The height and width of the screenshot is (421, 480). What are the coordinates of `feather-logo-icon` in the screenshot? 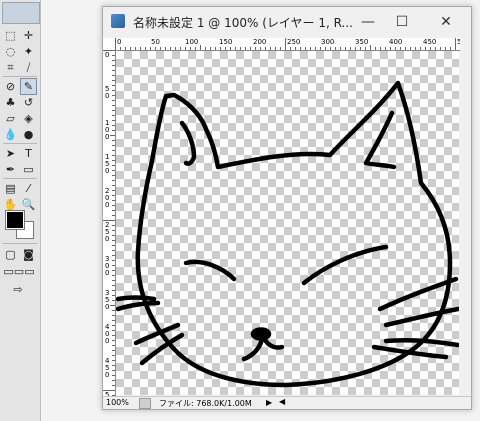 It's located at (21, 13).